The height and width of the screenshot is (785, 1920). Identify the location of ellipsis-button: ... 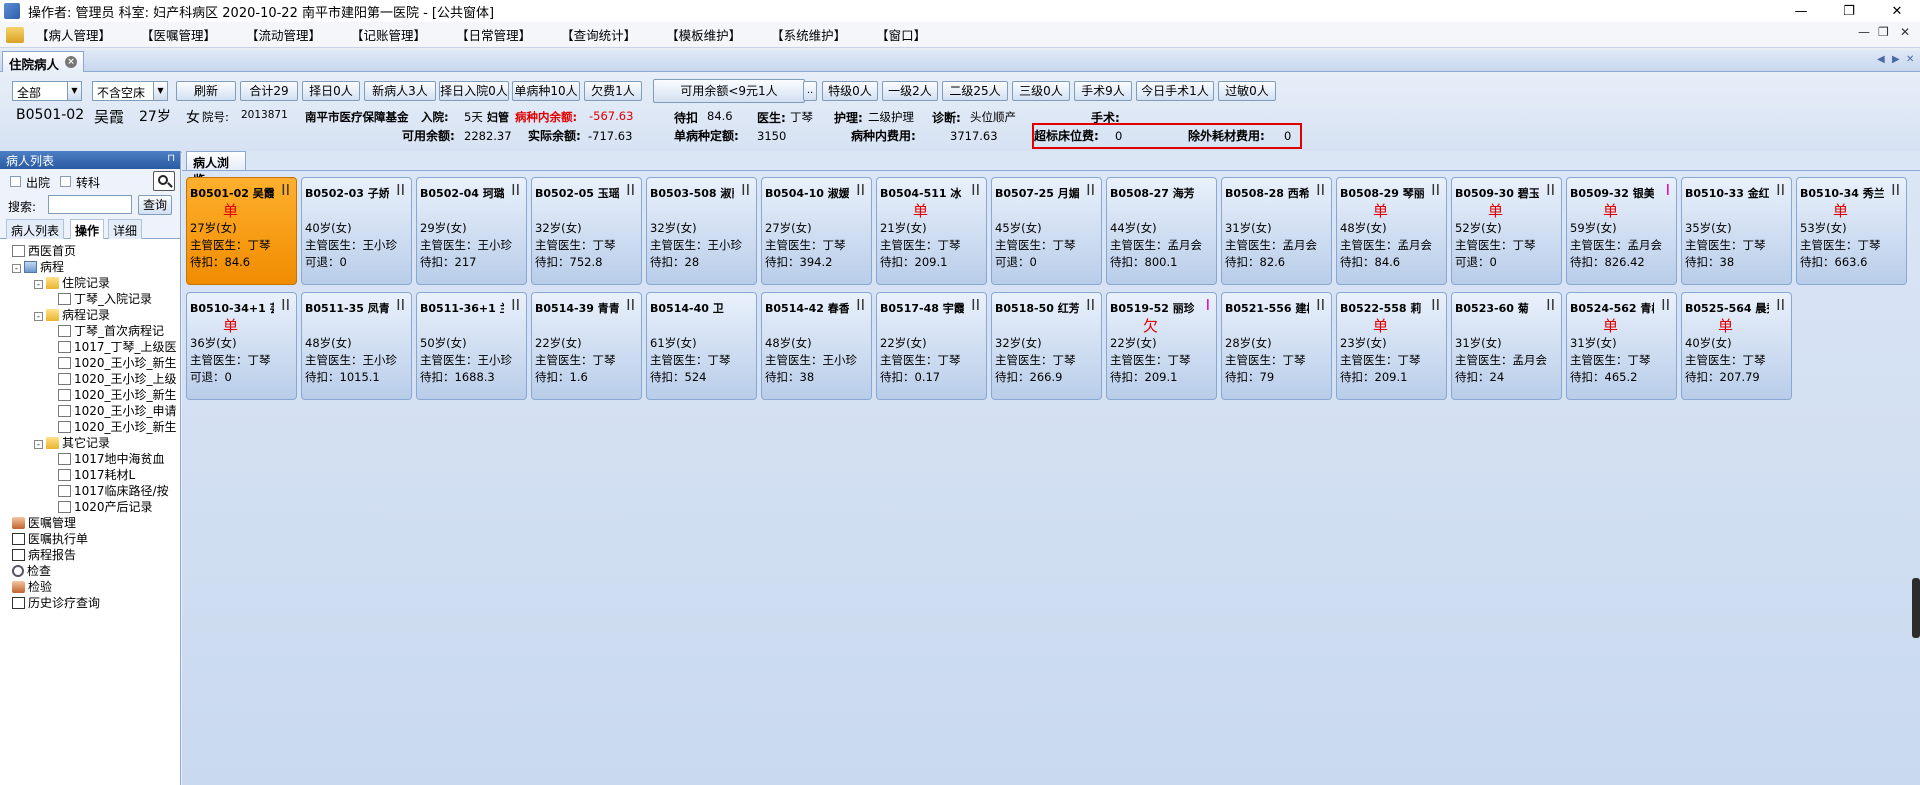
(810, 91).